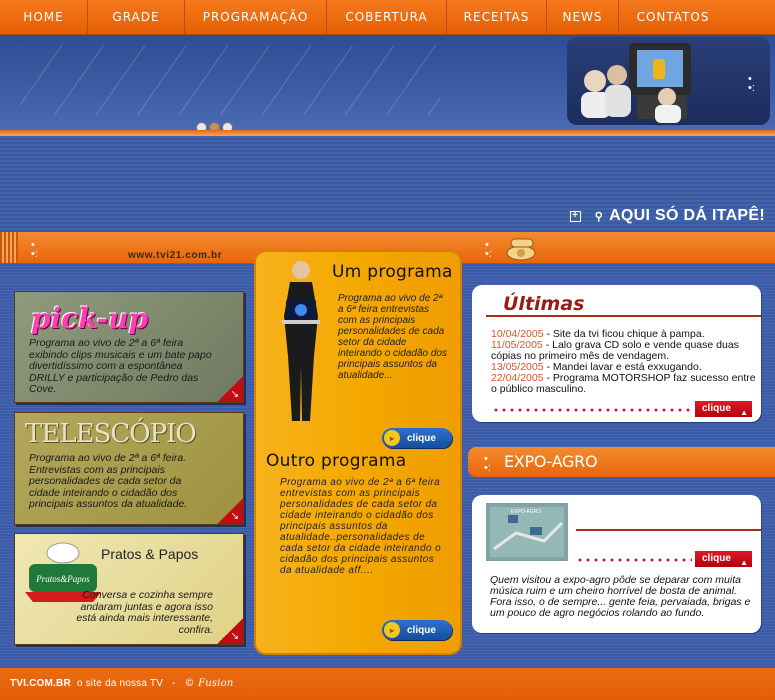 This screenshot has width=775, height=700. Describe the element at coordinates (583, 17) in the screenshot. I see `nav-news: NEWS` at that location.